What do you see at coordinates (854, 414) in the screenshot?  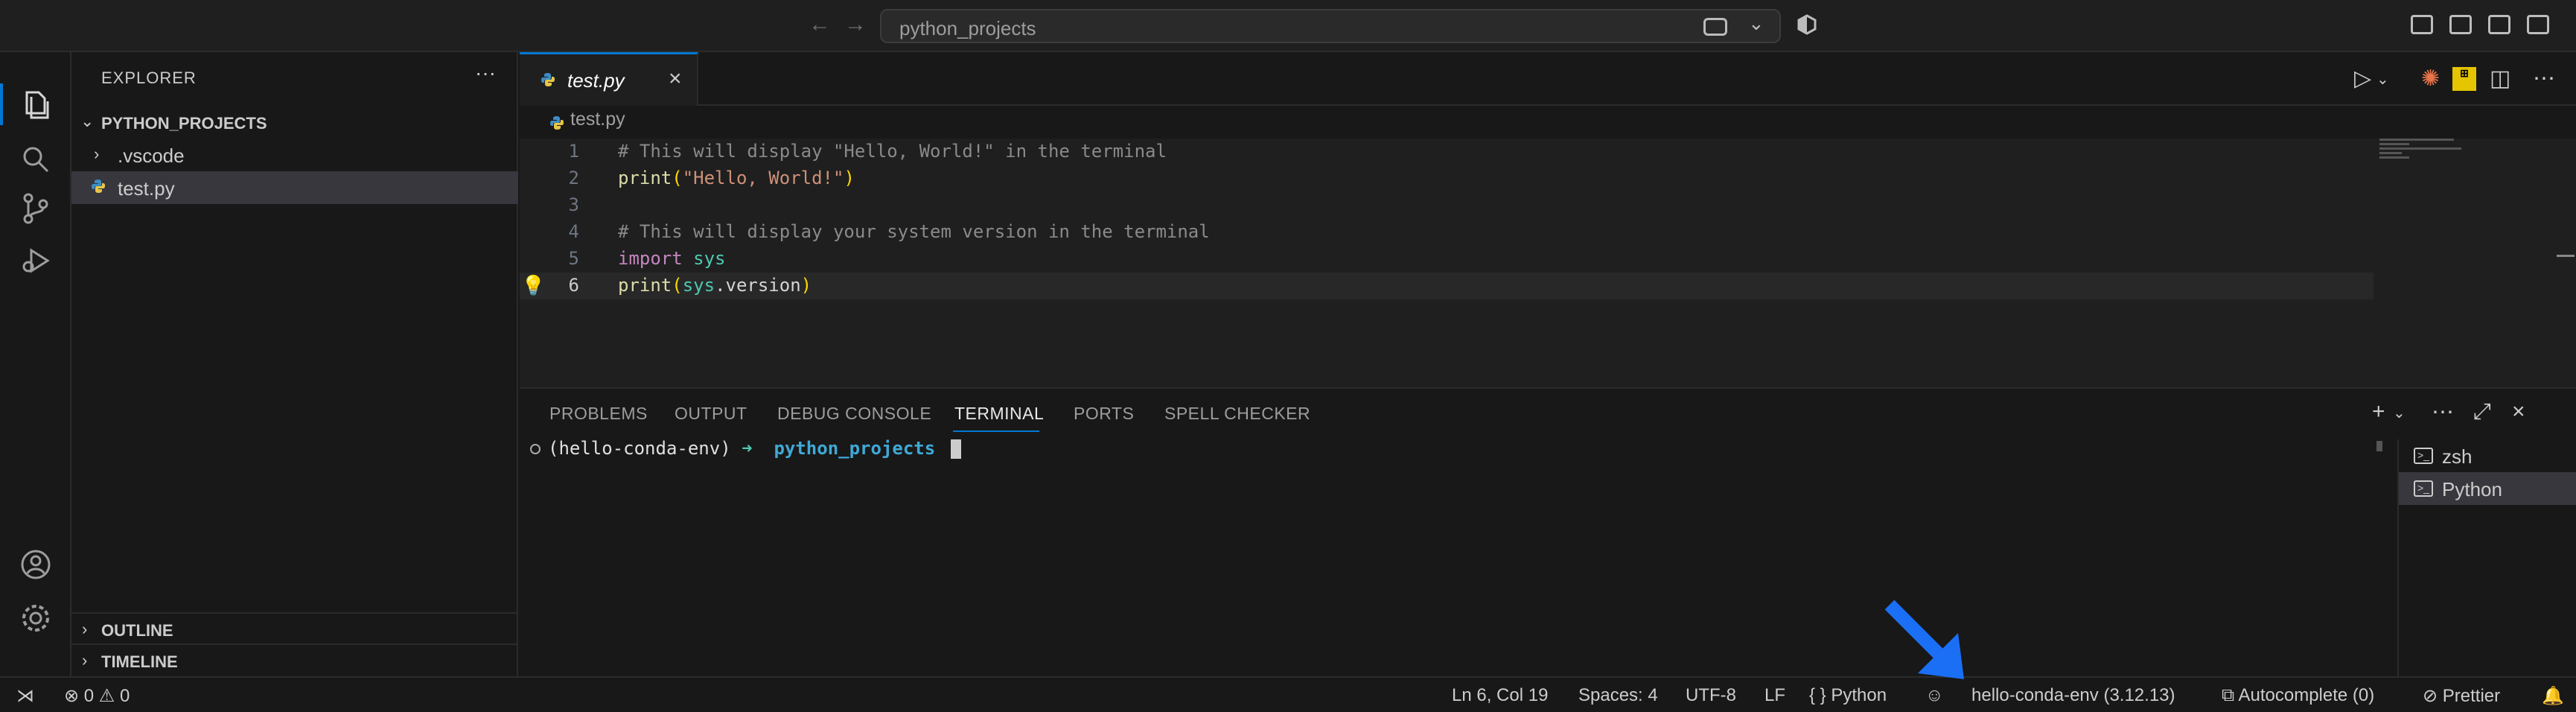 I see `tab-debug-console: DEBUG CONSOLE` at bounding box center [854, 414].